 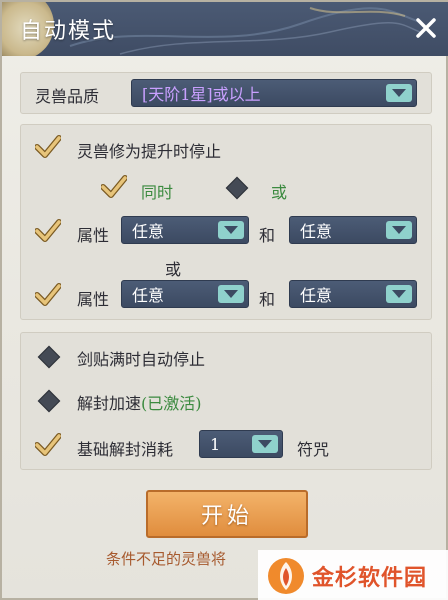 I want to click on base-cost-select: 1, so click(x=241, y=444).